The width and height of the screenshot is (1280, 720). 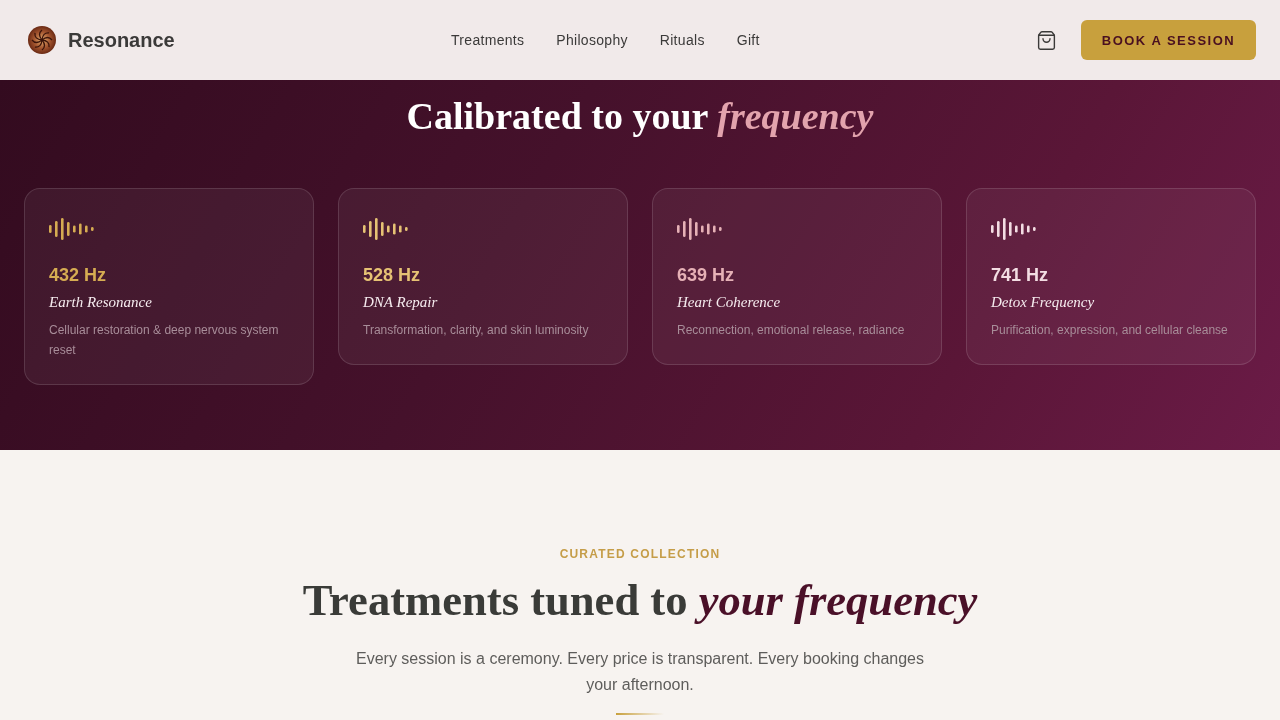 What do you see at coordinates (682, 40) in the screenshot?
I see `nav-link: Rituals` at bounding box center [682, 40].